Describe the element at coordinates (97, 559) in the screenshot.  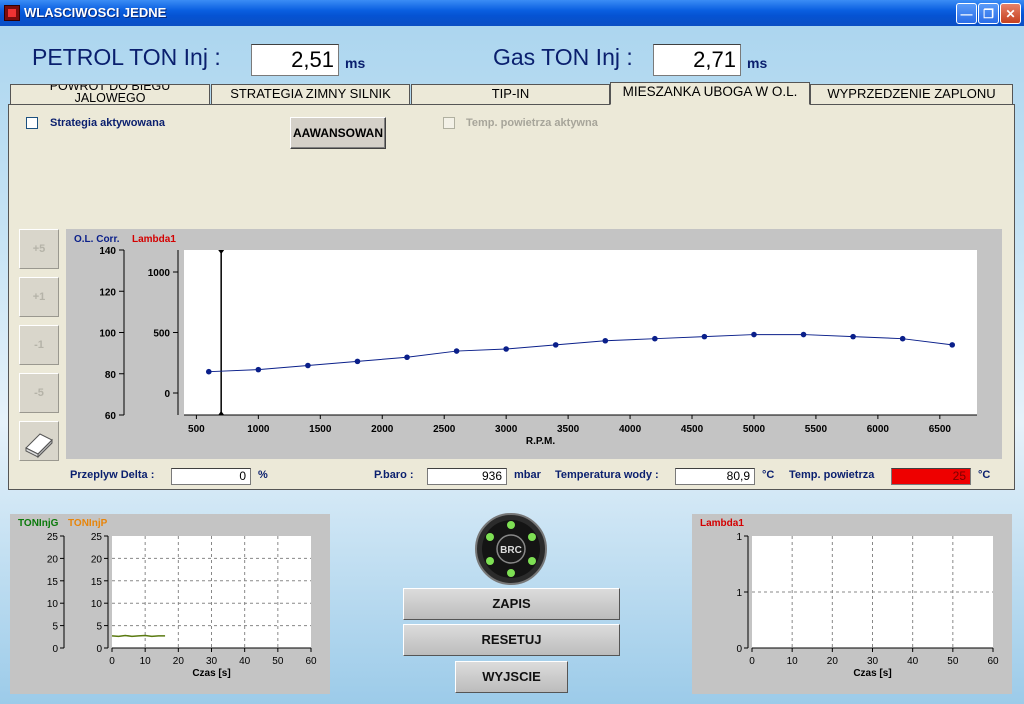
I see `y-tick-label: 20` at that location.